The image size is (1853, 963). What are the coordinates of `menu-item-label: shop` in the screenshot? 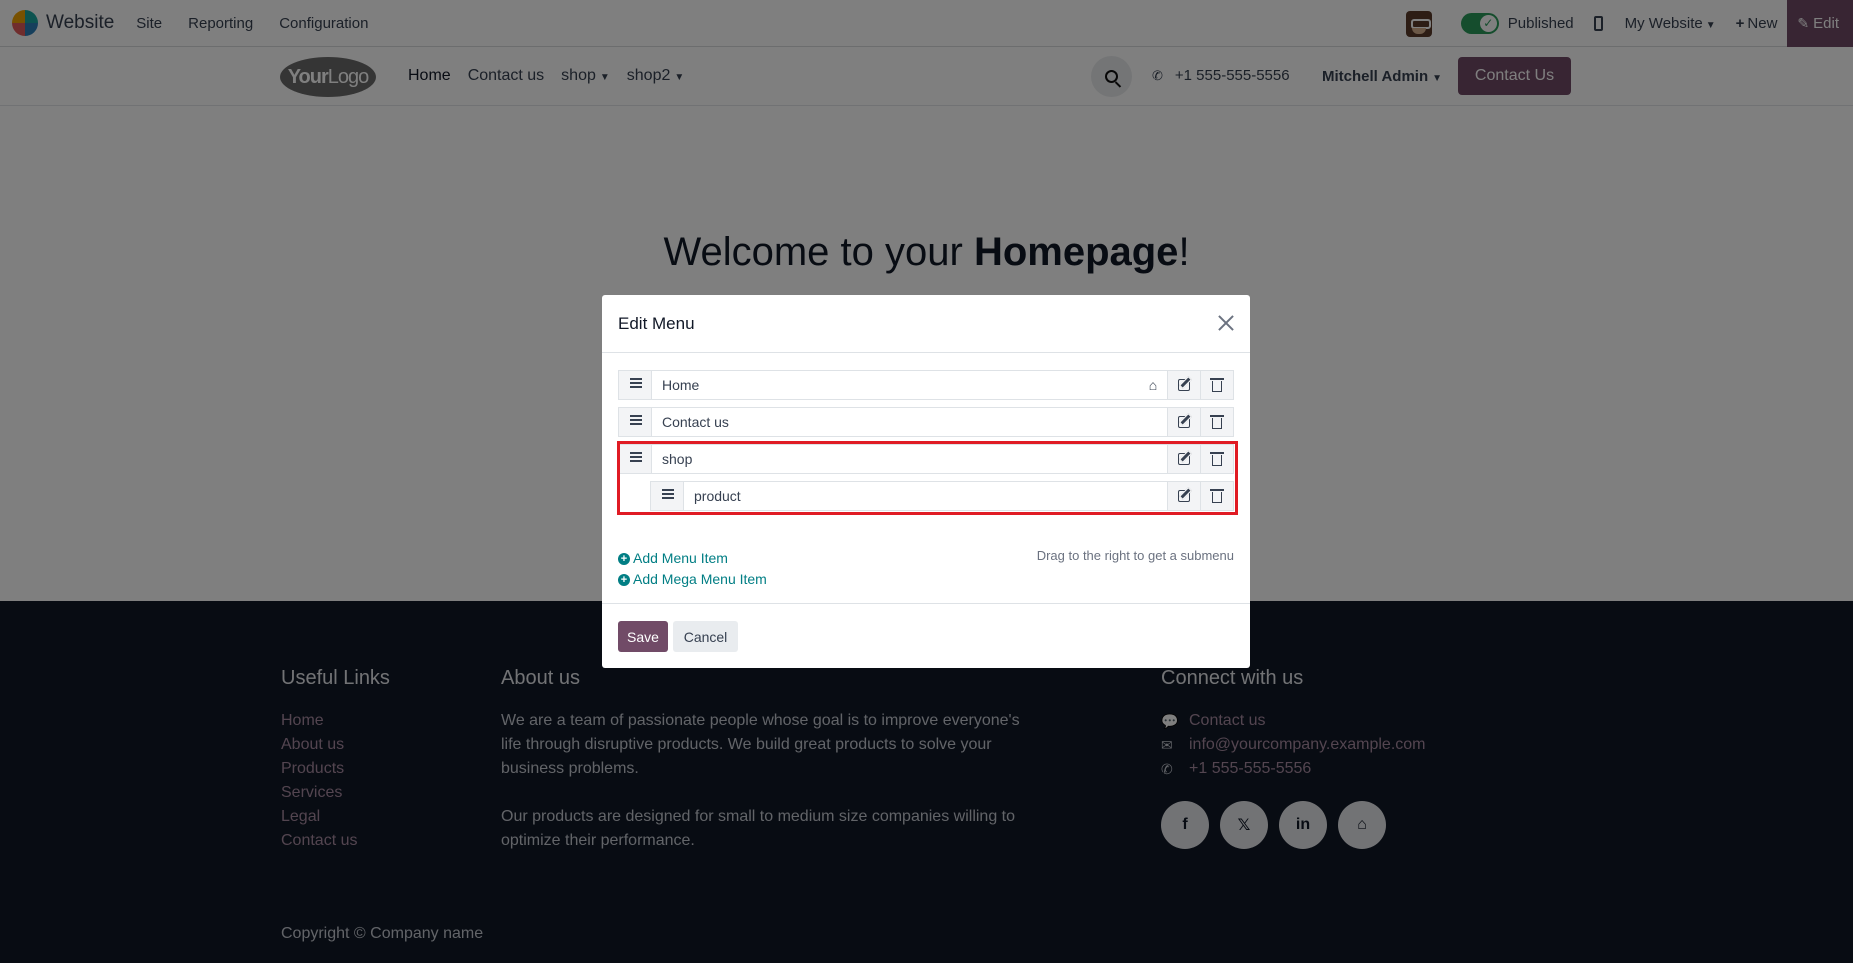 It's located at (677, 459).